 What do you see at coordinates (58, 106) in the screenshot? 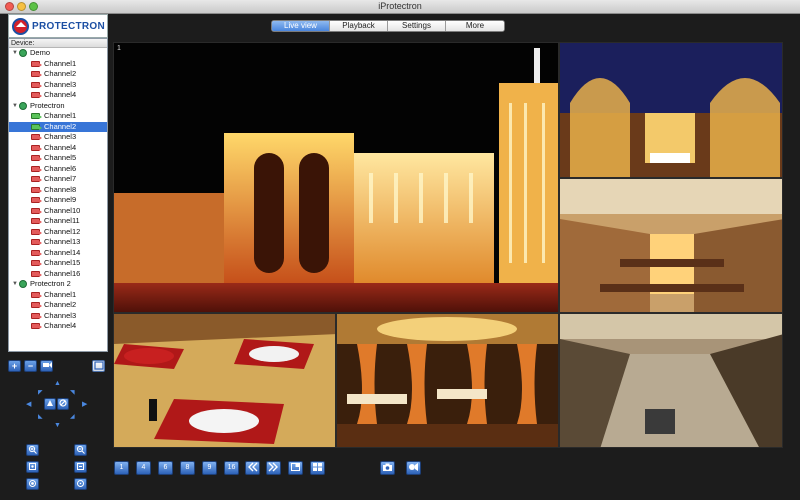
I see `device-group: ▼ Protectron` at bounding box center [58, 106].